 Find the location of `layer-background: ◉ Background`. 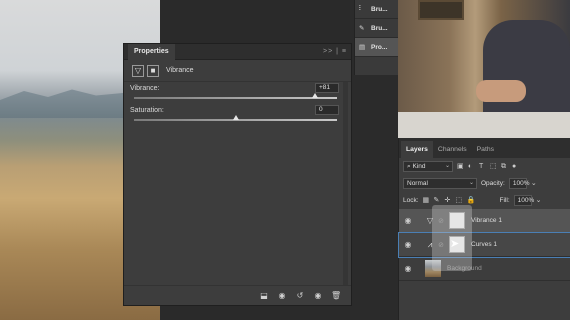

layer-background: ◉ Background is located at coordinates (484, 269).